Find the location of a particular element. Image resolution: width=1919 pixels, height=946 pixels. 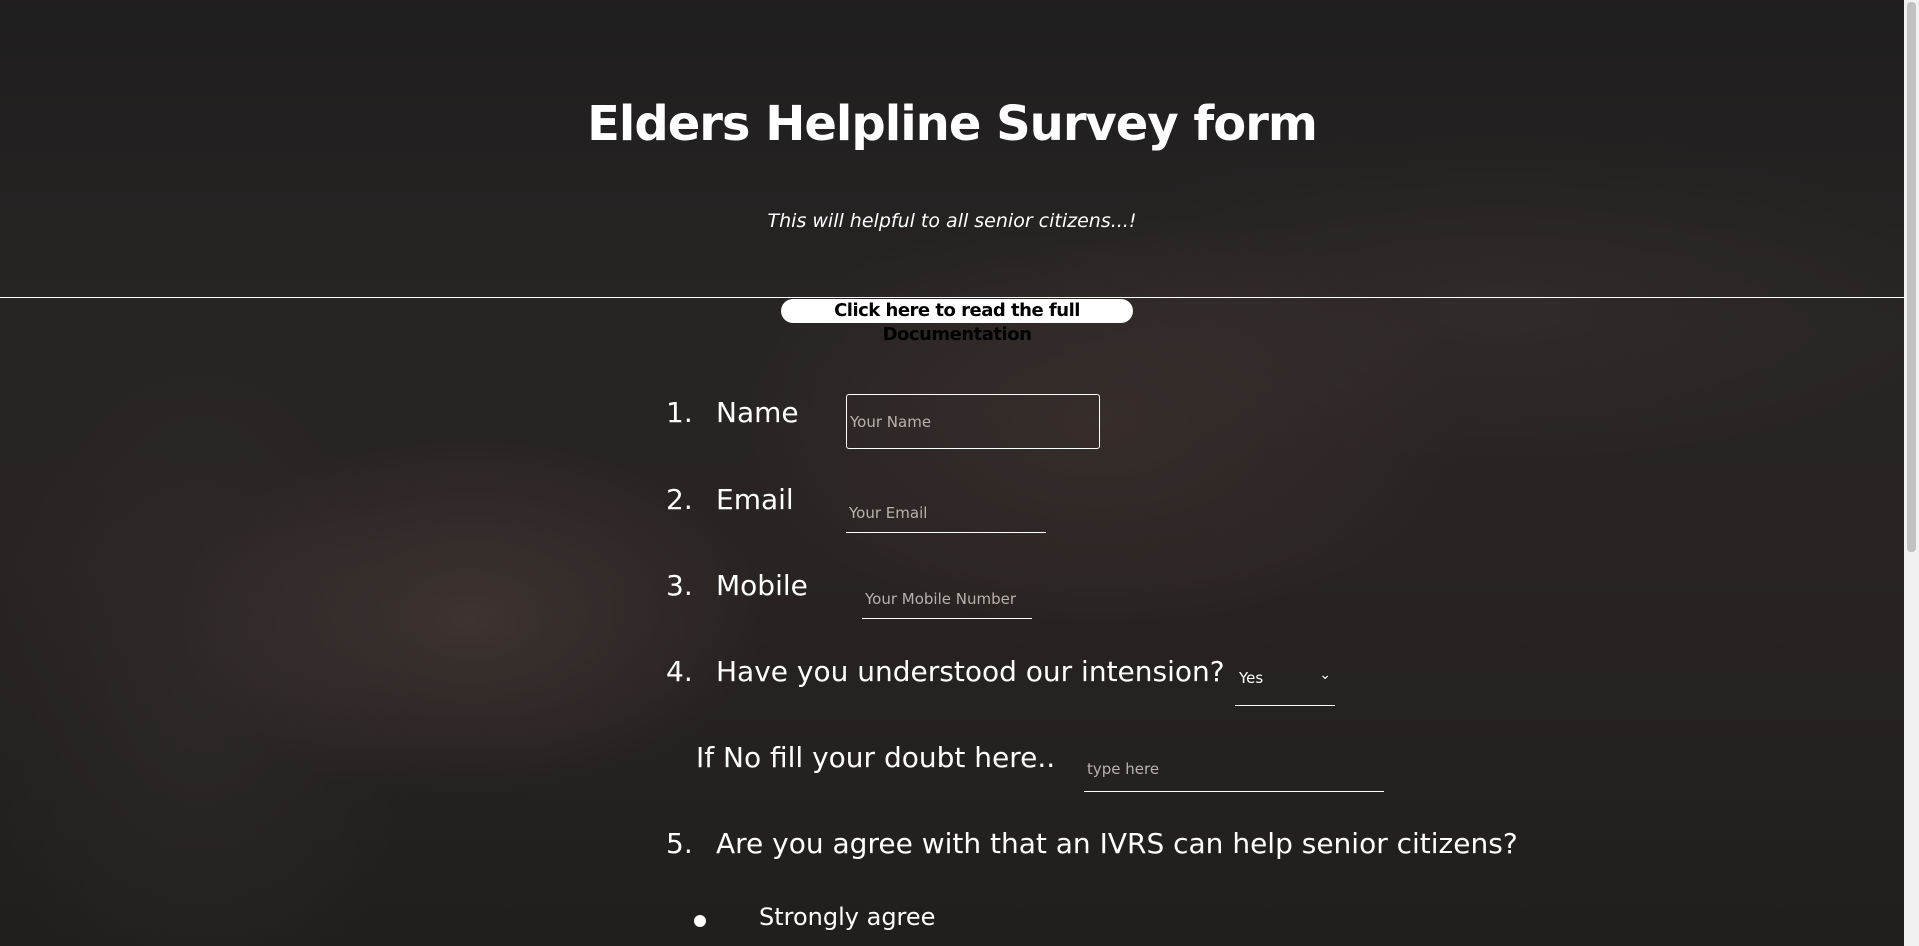

mobile-label: Mobile is located at coordinates (762, 585).